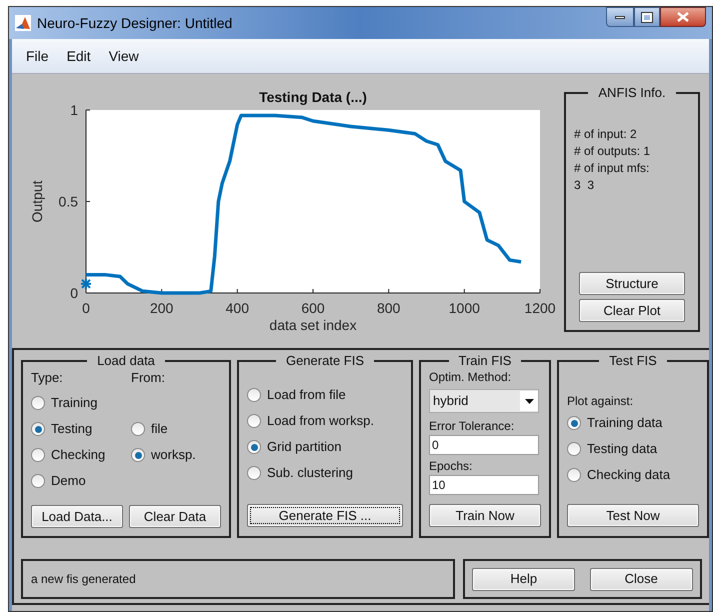 This screenshot has width=713, height=612. I want to click on panel-title: Generate FIS, so click(325, 361).